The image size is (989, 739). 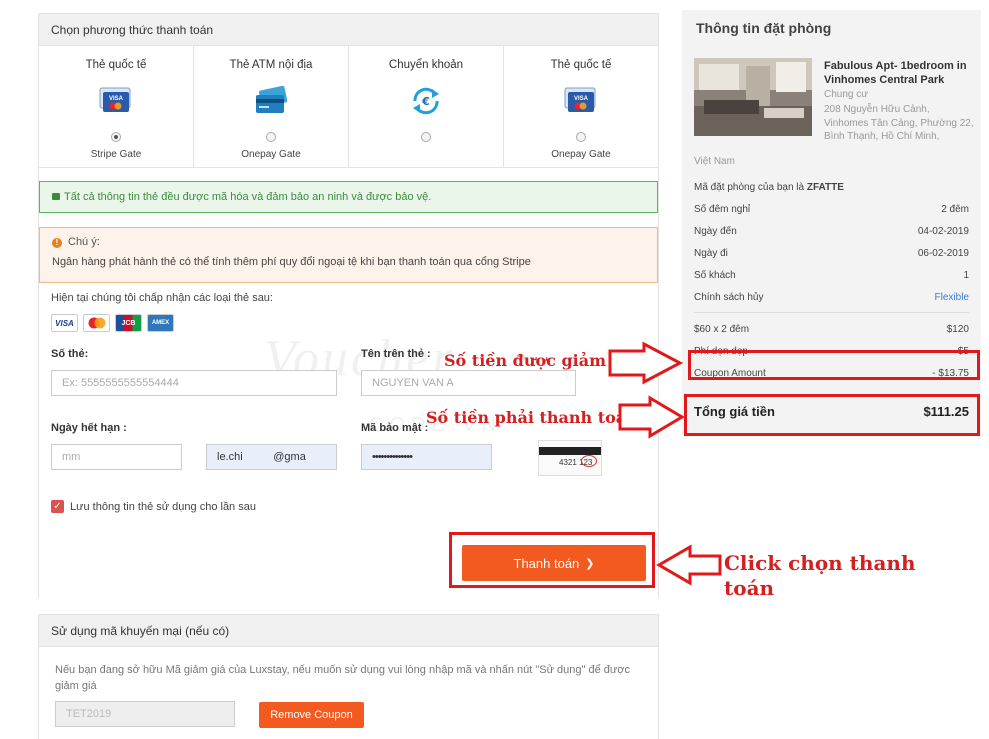 I want to click on arrow-left-icon, so click(x=689, y=565).